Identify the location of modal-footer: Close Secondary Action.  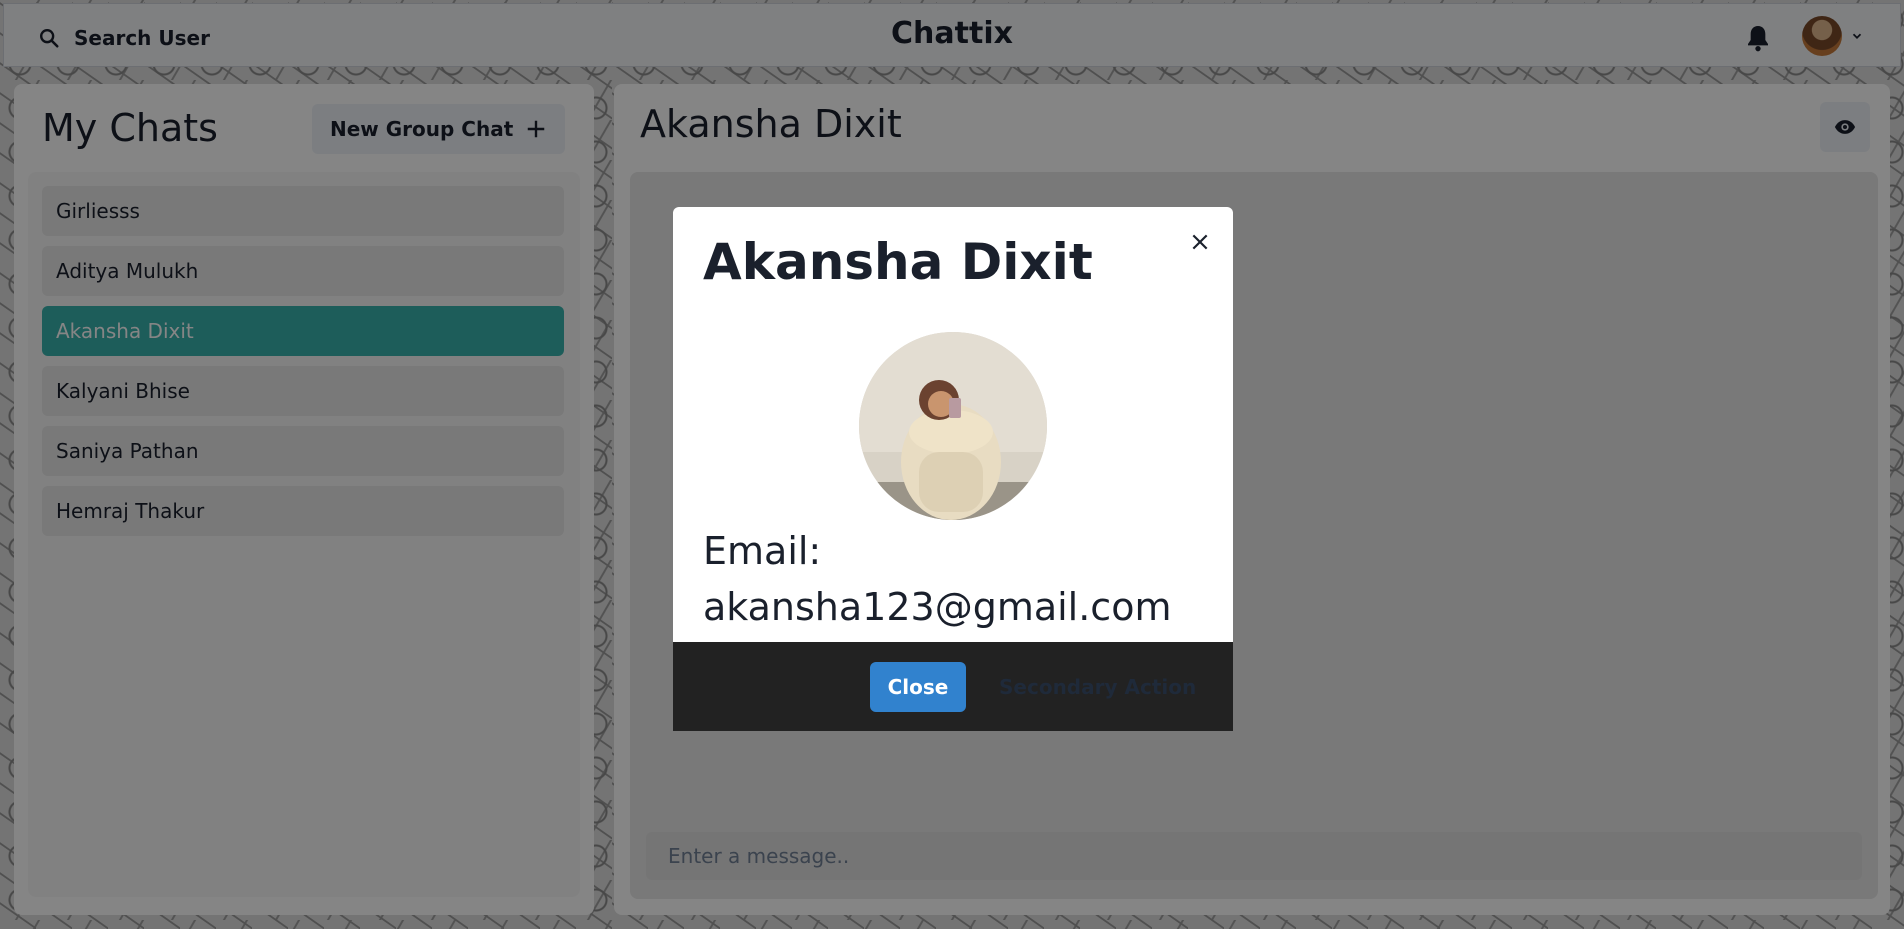
(953, 686).